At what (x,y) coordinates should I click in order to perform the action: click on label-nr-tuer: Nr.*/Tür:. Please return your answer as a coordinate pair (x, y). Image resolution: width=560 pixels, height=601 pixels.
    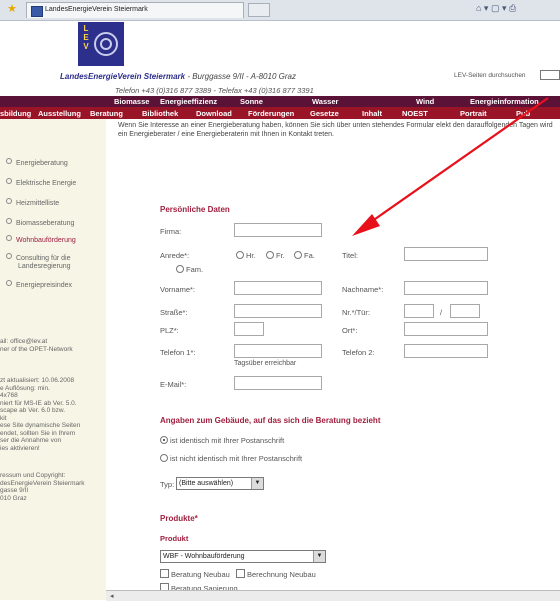
    Looking at the image, I should click on (356, 312).